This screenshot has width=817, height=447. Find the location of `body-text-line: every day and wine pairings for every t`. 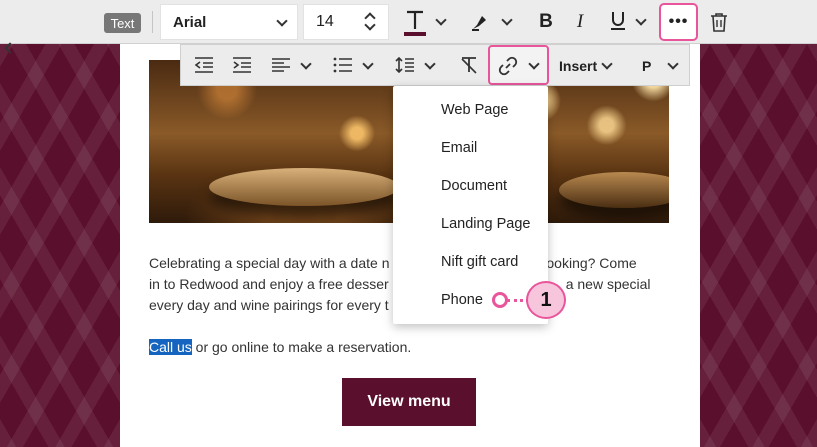

body-text-line: every day and wine pairings for every t is located at coordinates (269, 305).